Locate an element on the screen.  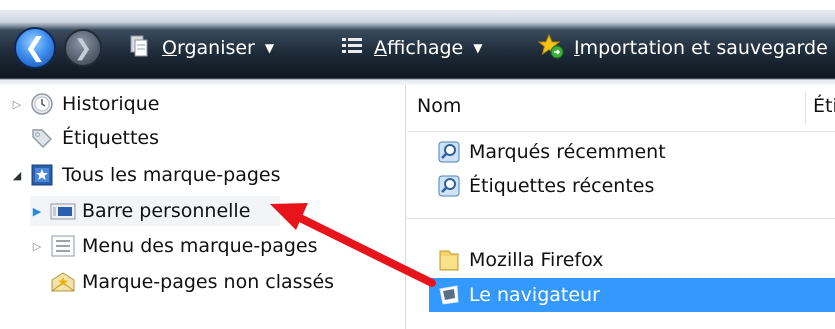
unsorted-bookmarks-icon is located at coordinates (62, 282).